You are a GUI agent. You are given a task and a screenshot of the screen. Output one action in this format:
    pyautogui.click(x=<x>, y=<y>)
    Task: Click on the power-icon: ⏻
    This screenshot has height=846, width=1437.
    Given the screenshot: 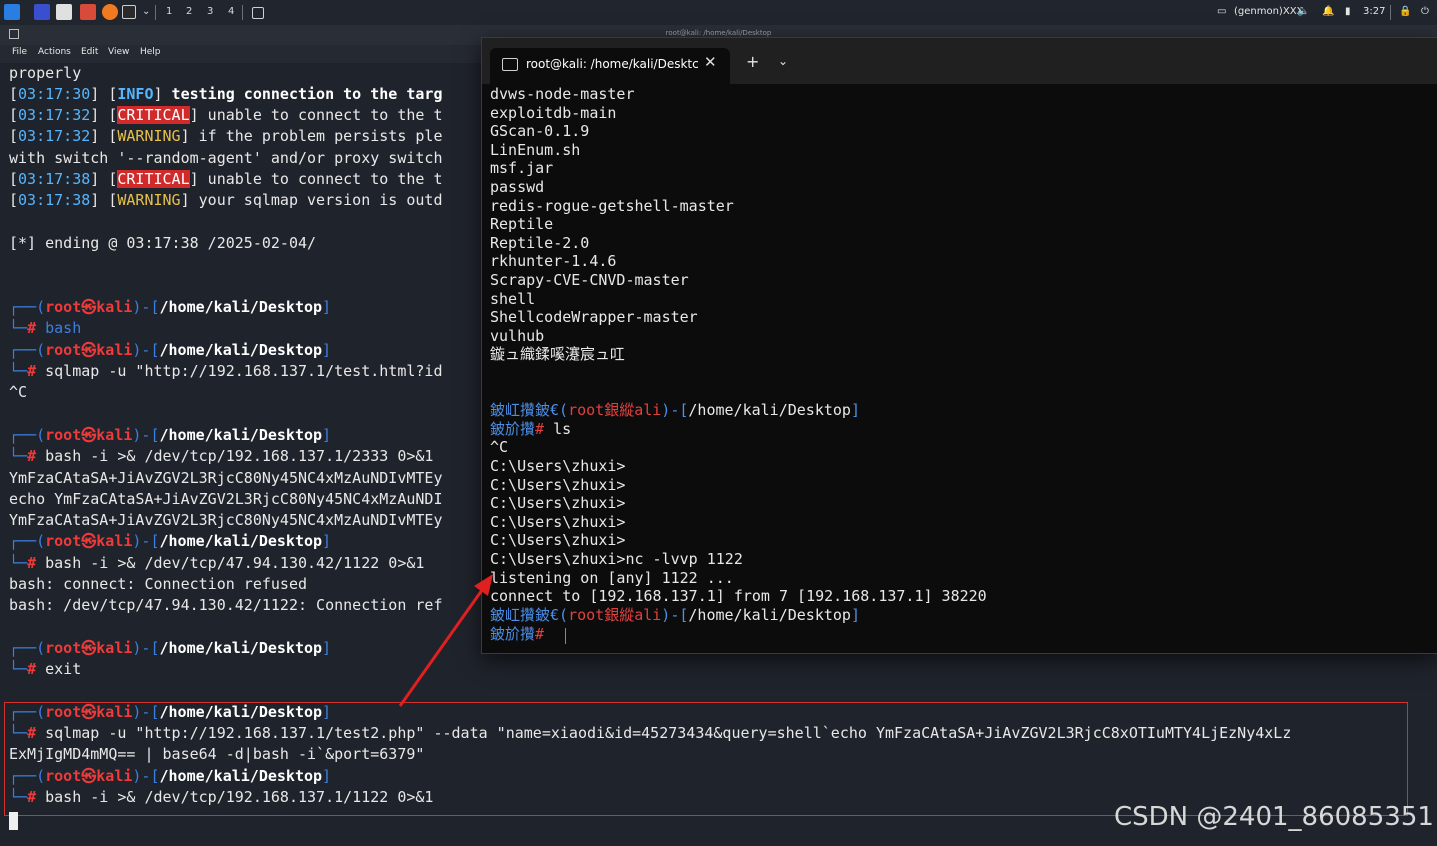 What is the action you would take?
    pyautogui.click(x=1425, y=11)
    